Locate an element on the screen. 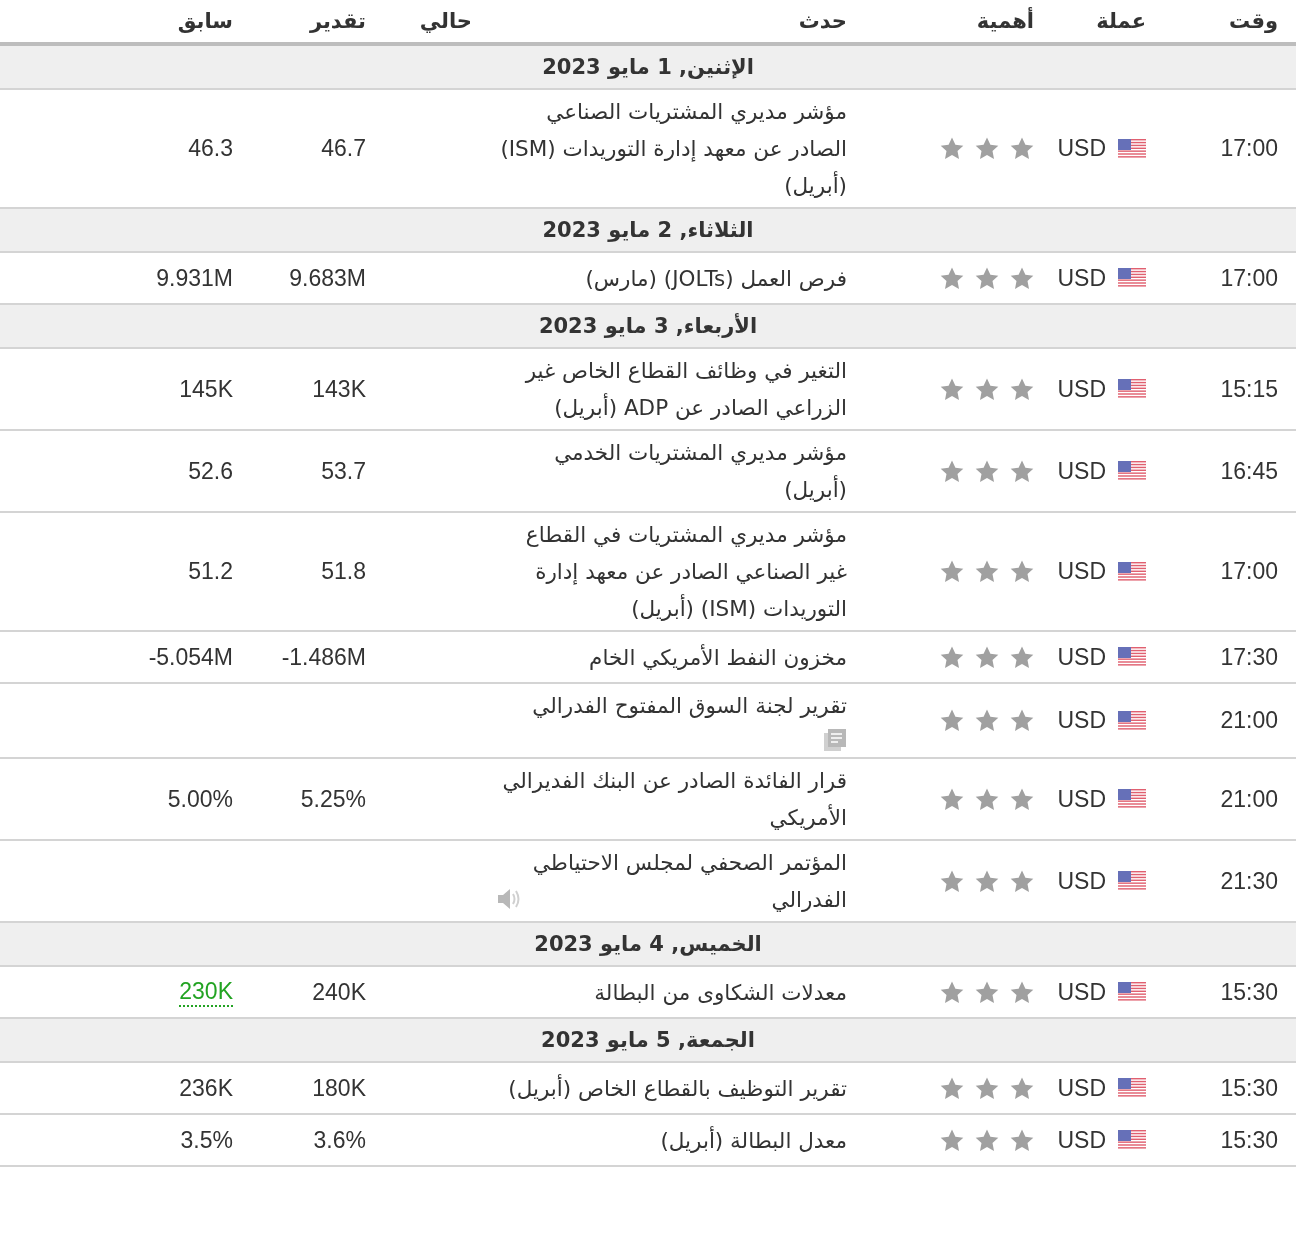 This screenshot has width=1296, height=1238. event-name: تقرير التوظيف بالقطاع الخاص (أبريل) is located at coordinates (672, 1088).